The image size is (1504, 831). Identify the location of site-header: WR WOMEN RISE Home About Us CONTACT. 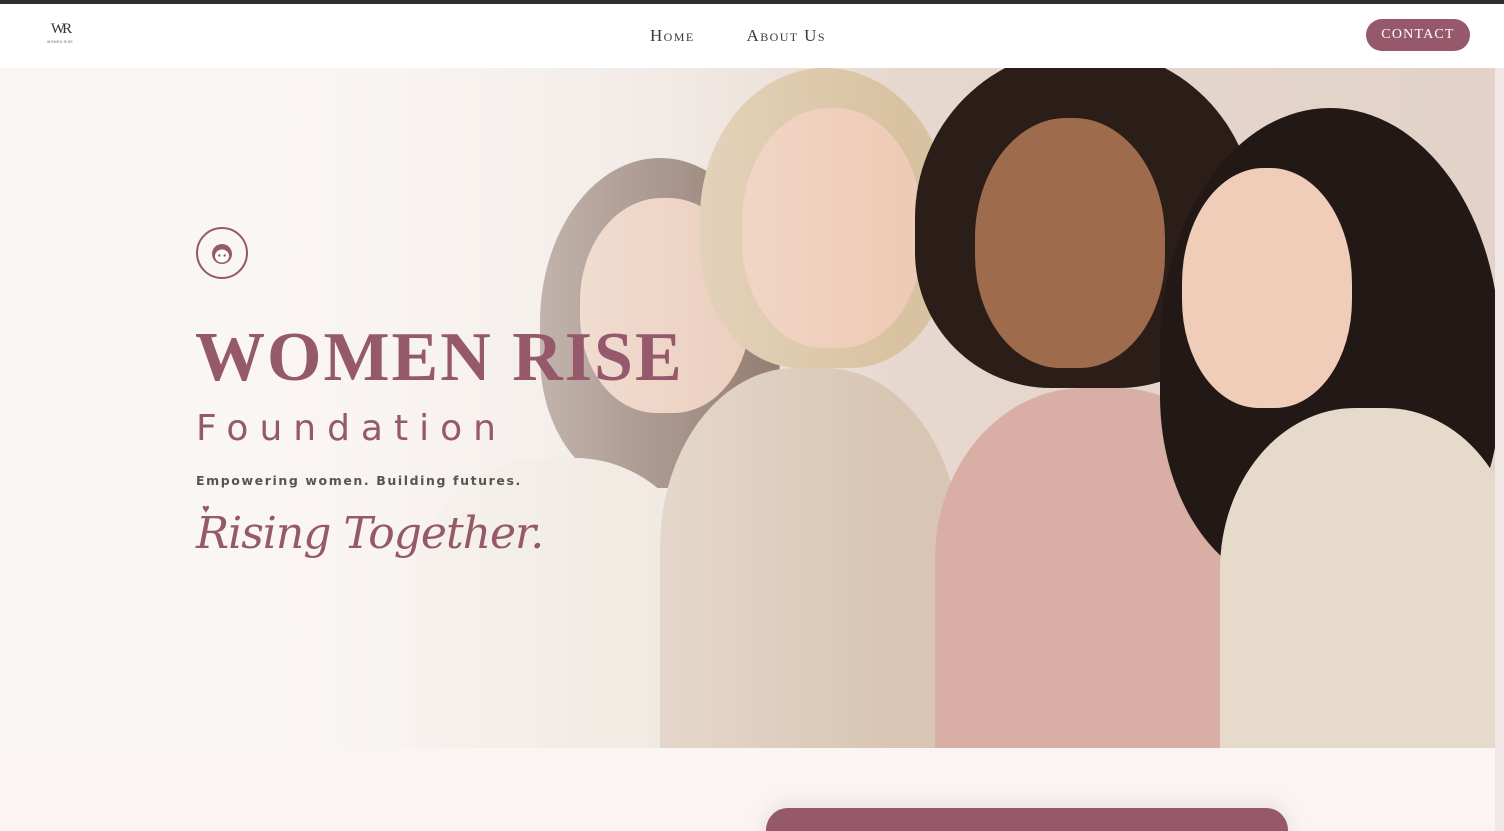
(752, 36).